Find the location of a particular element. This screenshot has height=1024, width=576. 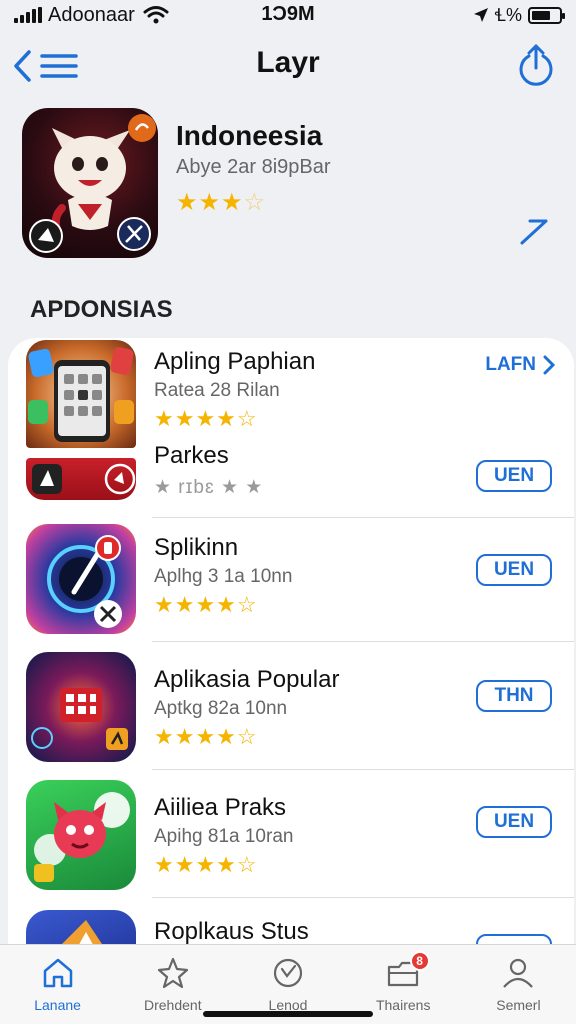

home-icon is located at coordinates (57, 973).